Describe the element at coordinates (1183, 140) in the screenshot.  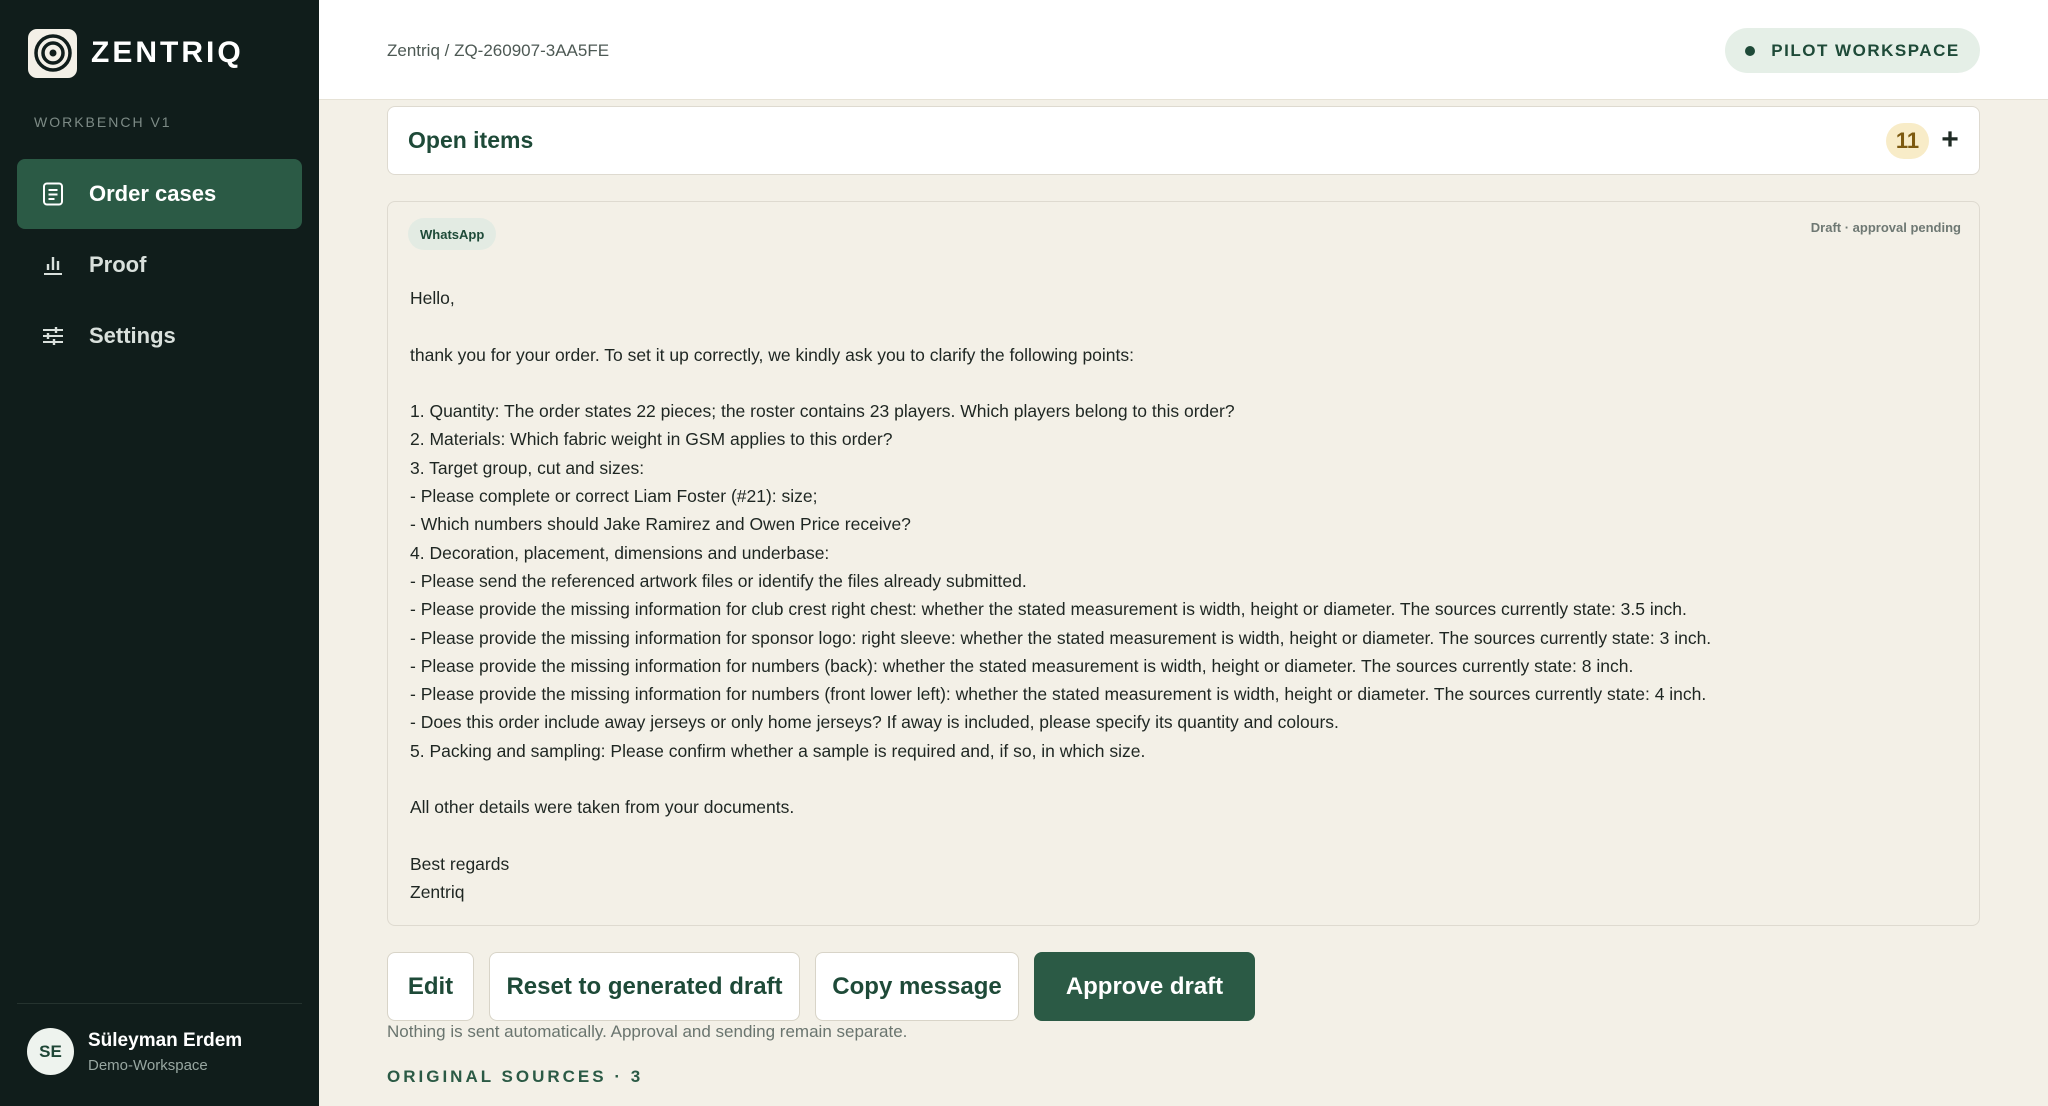
I see `open-items-panel: Open items 11 +` at that location.